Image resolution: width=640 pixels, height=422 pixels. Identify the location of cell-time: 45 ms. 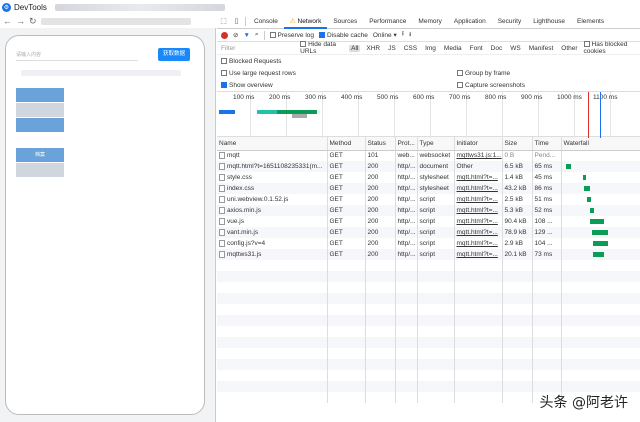
(547, 177).